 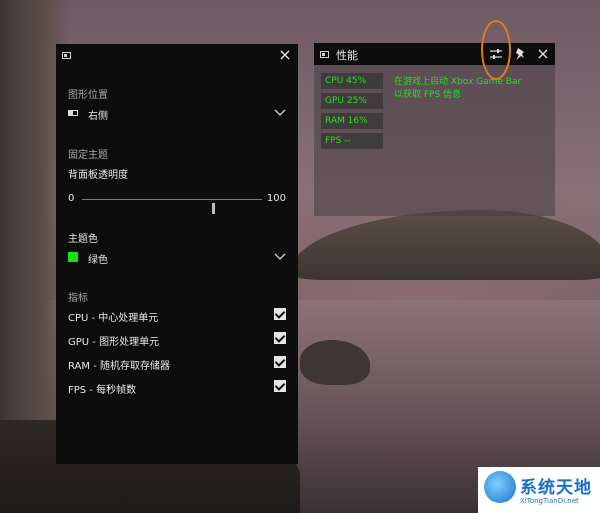 What do you see at coordinates (276, 198) in the screenshot?
I see `opacity-max: 100` at bounding box center [276, 198].